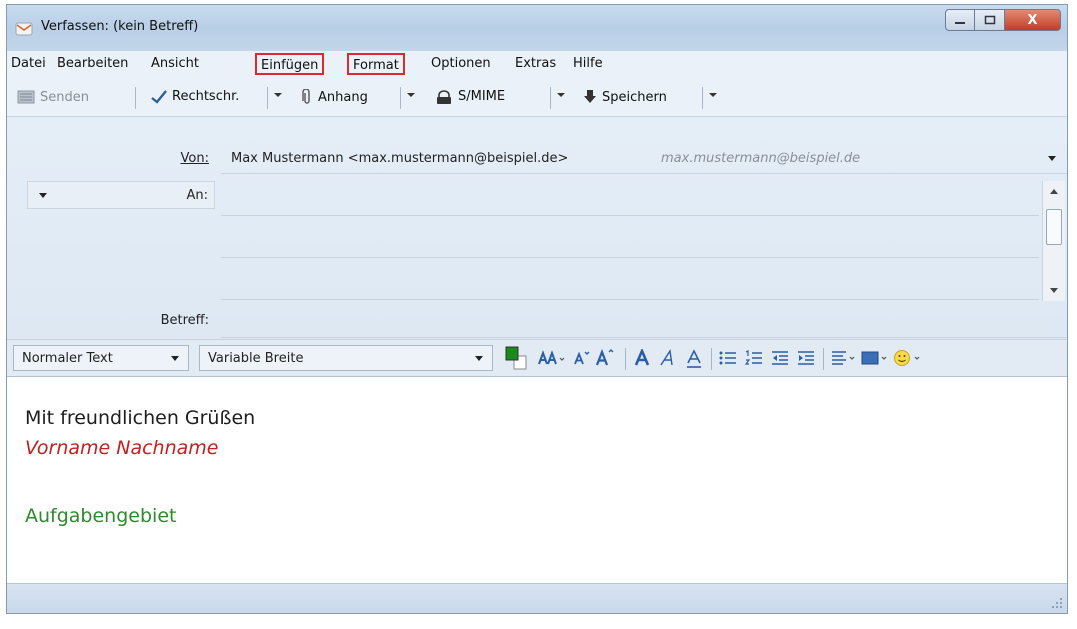 The width and height of the screenshot is (1077, 629). I want to click on bold-icon, so click(642, 358).